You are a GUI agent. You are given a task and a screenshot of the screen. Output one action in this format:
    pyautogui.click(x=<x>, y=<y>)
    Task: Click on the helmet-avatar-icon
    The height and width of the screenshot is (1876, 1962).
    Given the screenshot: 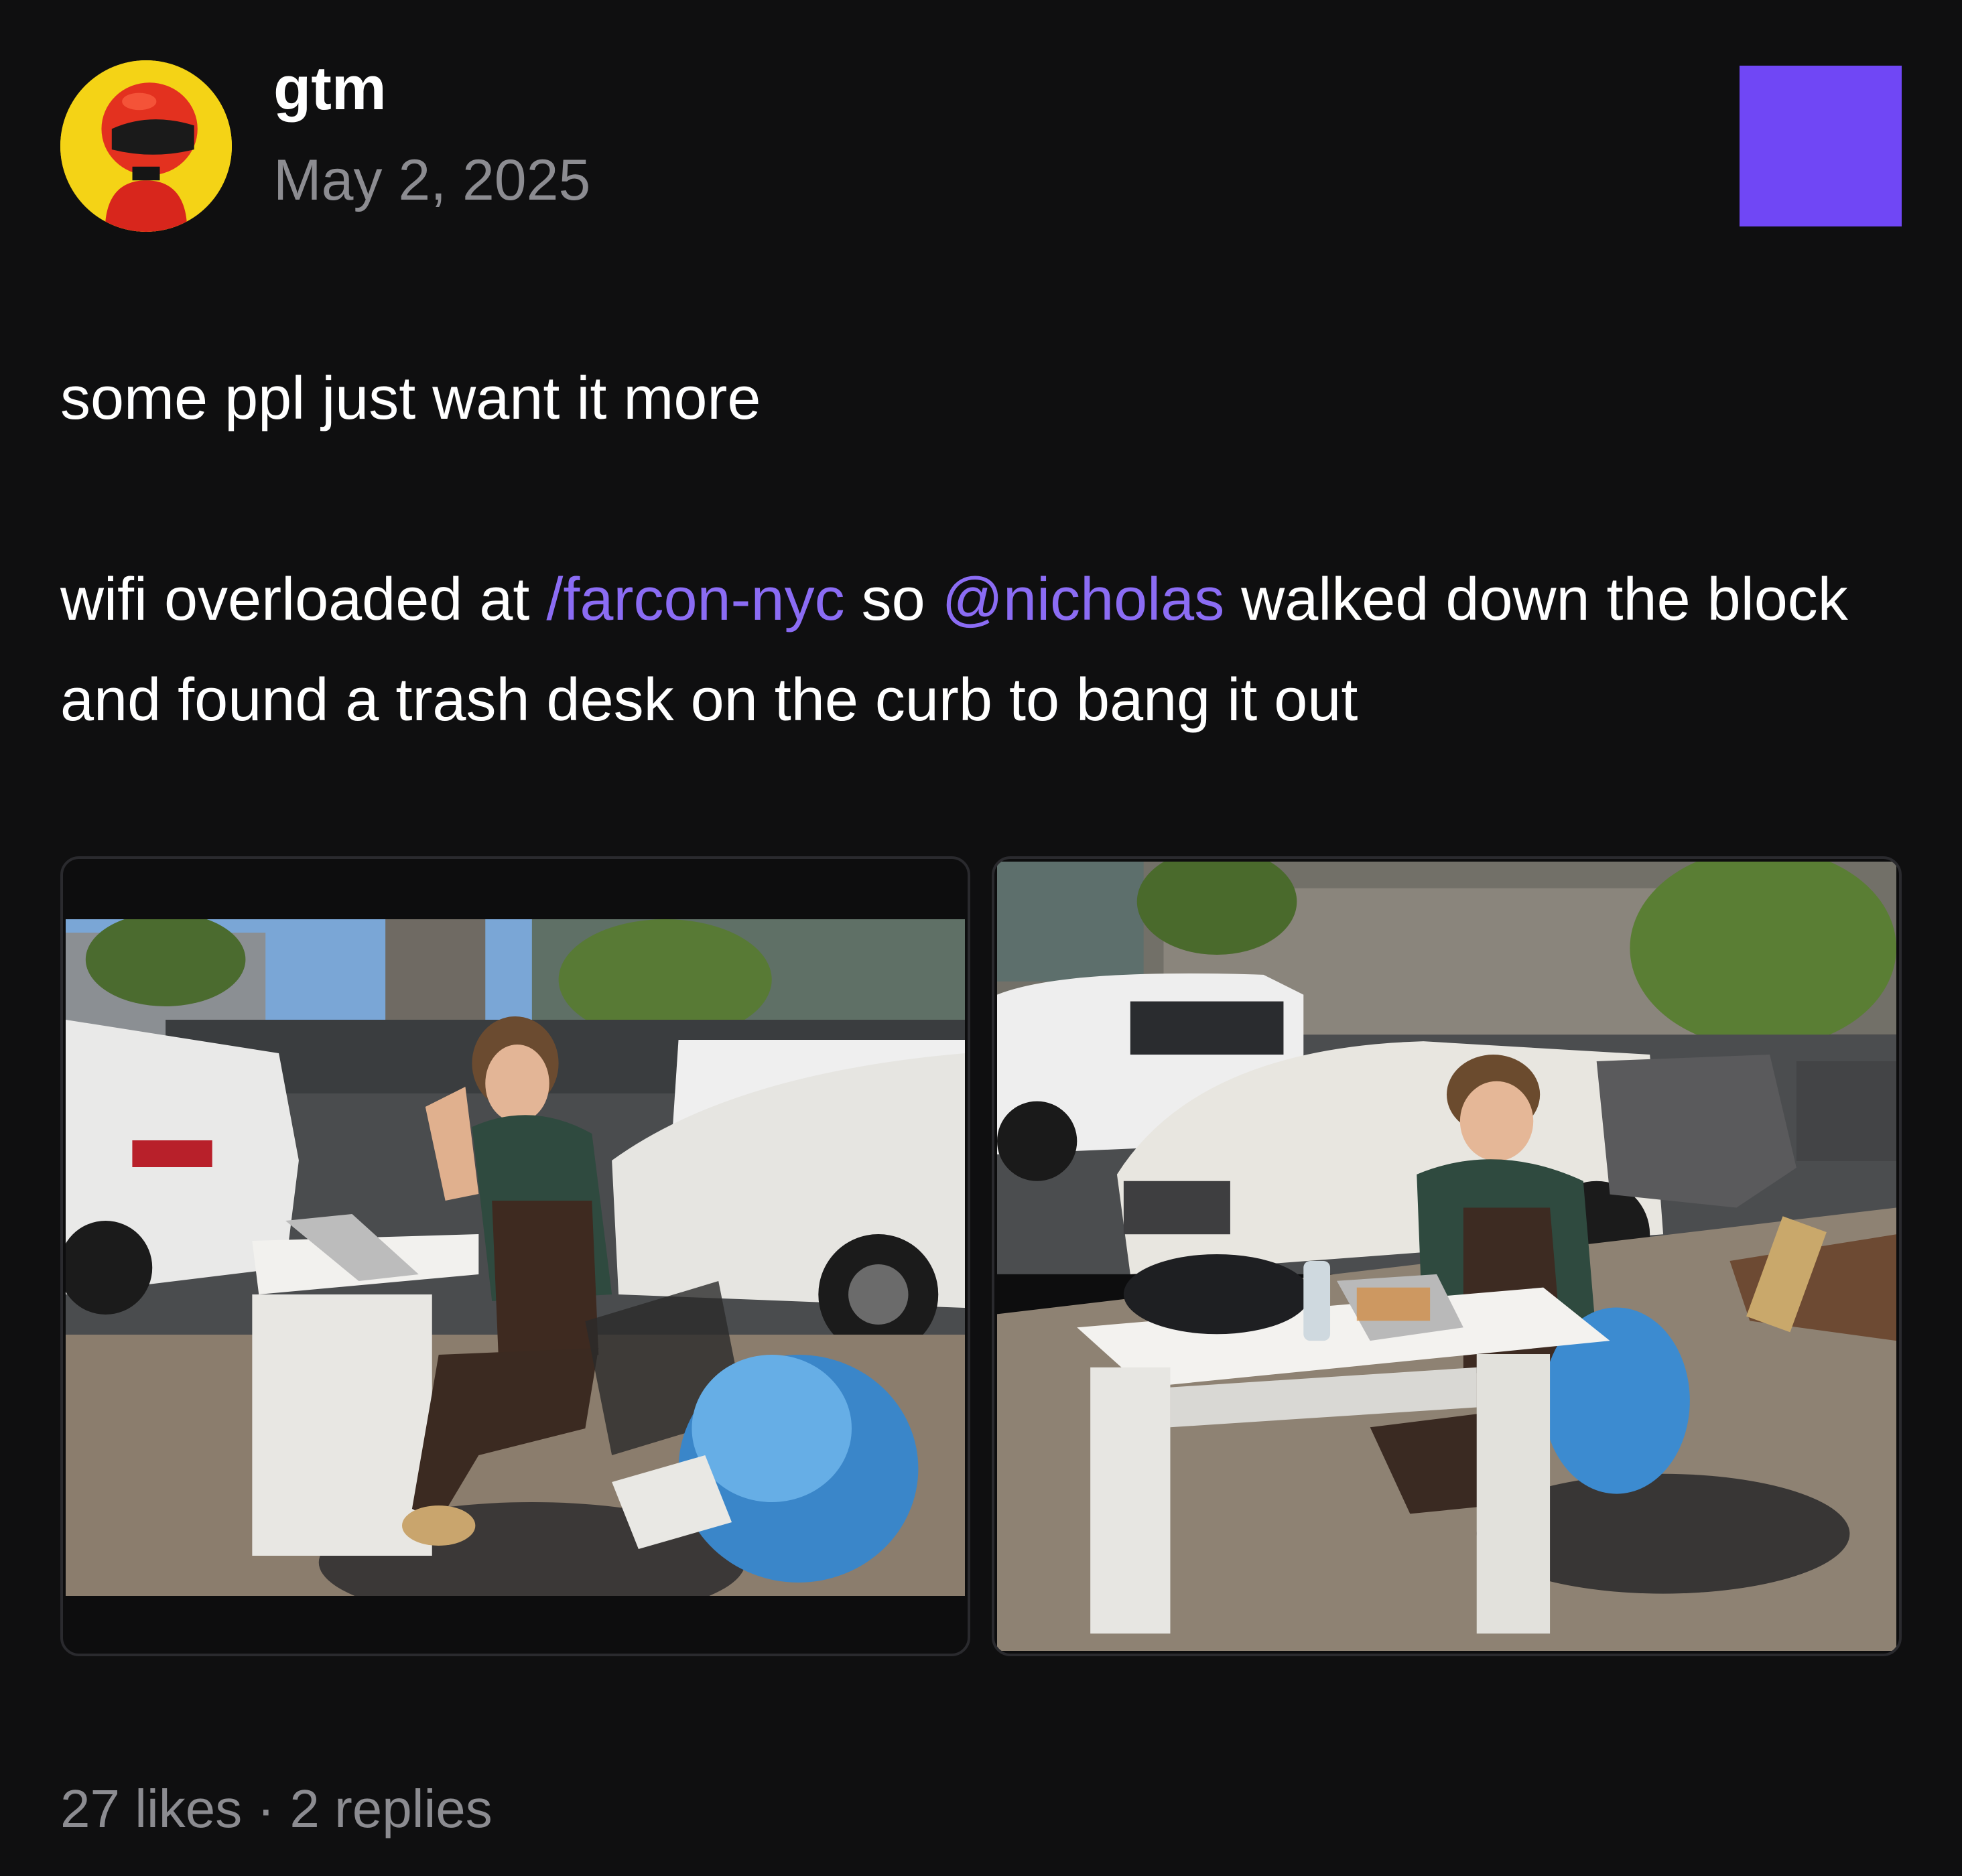 What is the action you would take?
    pyautogui.click(x=146, y=146)
    